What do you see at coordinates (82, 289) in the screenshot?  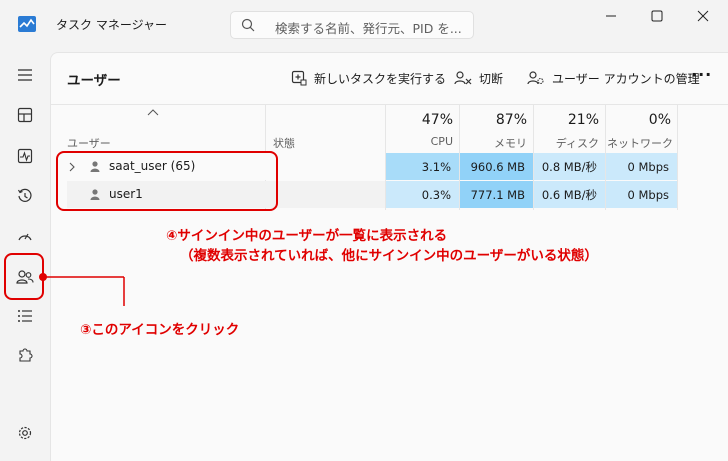 I see `annotation-connector` at bounding box center [82, 289].